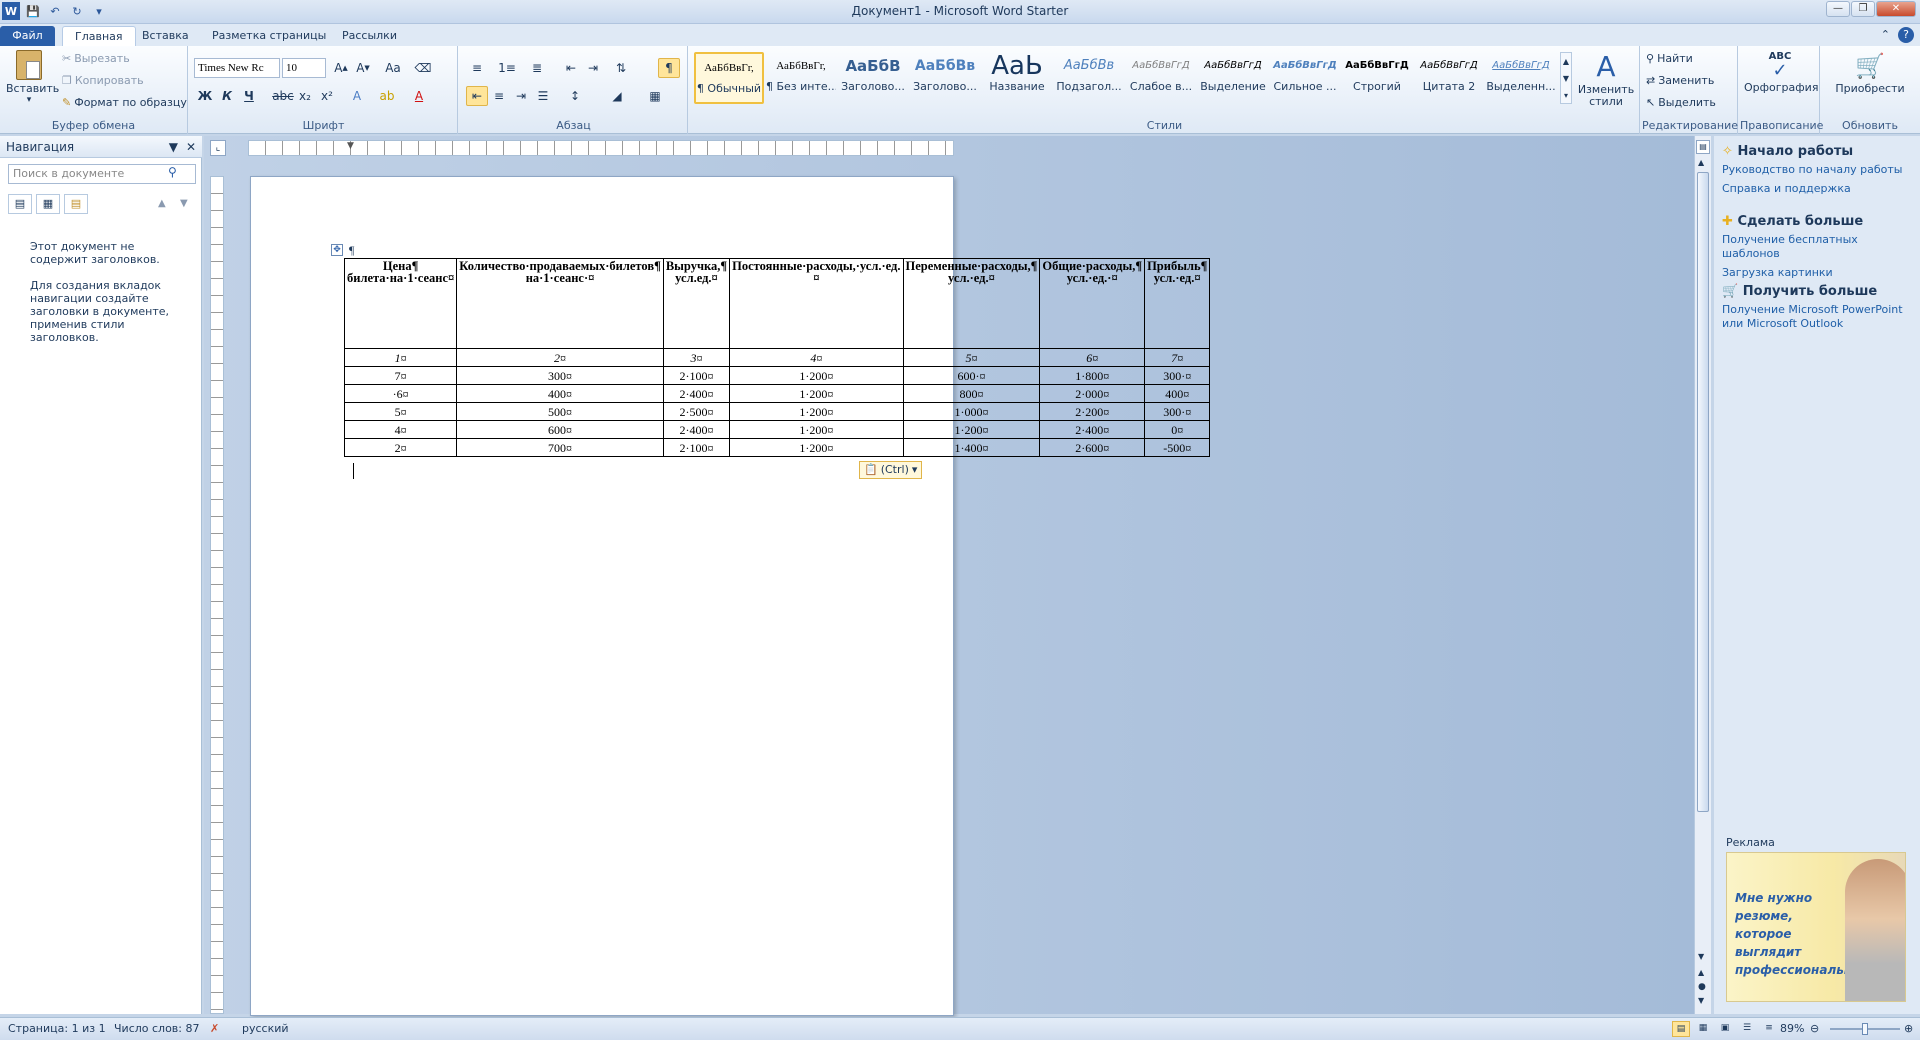 This screenshot has height=1040, width=1920. I want to click on underline-icon: Ч, so click(249, 96).